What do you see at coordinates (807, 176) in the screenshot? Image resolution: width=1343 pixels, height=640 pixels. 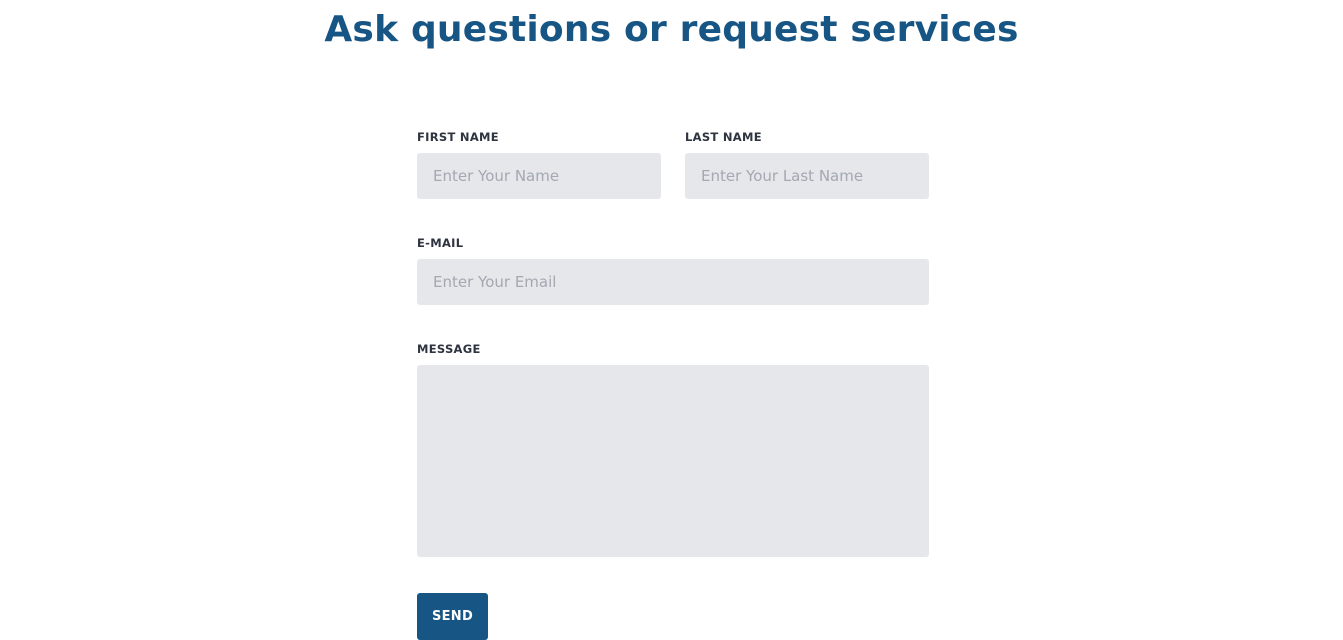 I see `last-name-input` at bounding box center [807, 176].